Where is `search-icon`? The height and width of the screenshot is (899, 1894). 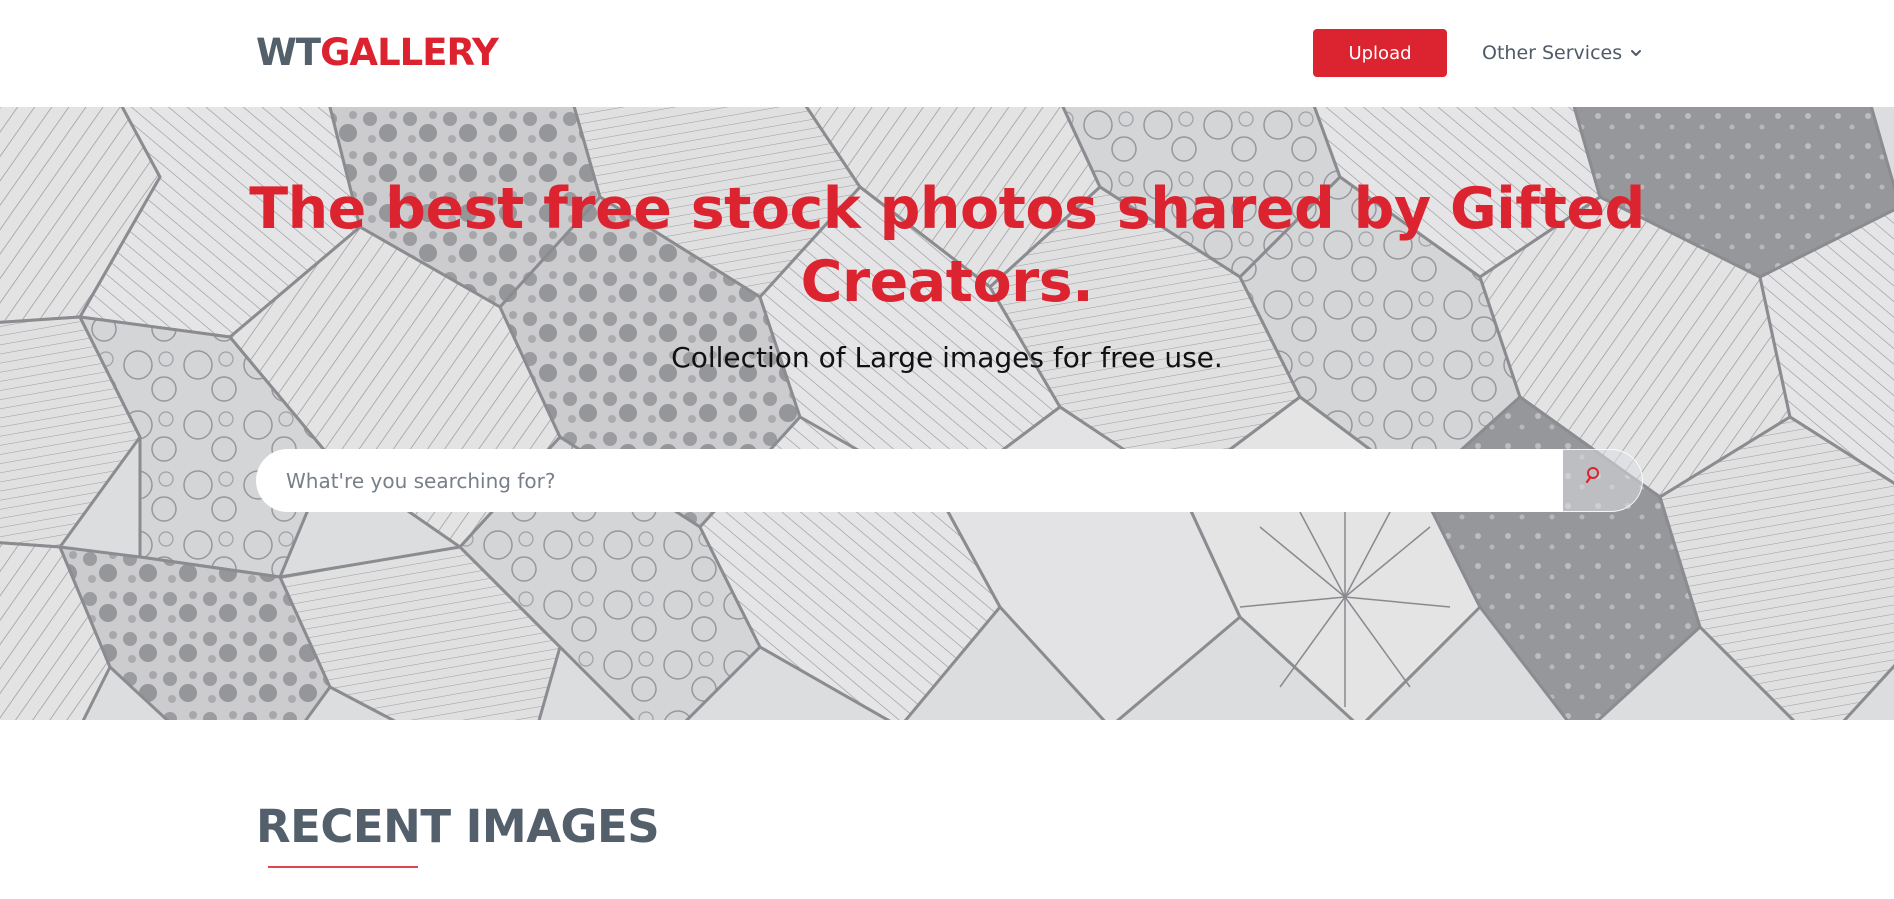 search-icon is located at coordinates (1592, 474).